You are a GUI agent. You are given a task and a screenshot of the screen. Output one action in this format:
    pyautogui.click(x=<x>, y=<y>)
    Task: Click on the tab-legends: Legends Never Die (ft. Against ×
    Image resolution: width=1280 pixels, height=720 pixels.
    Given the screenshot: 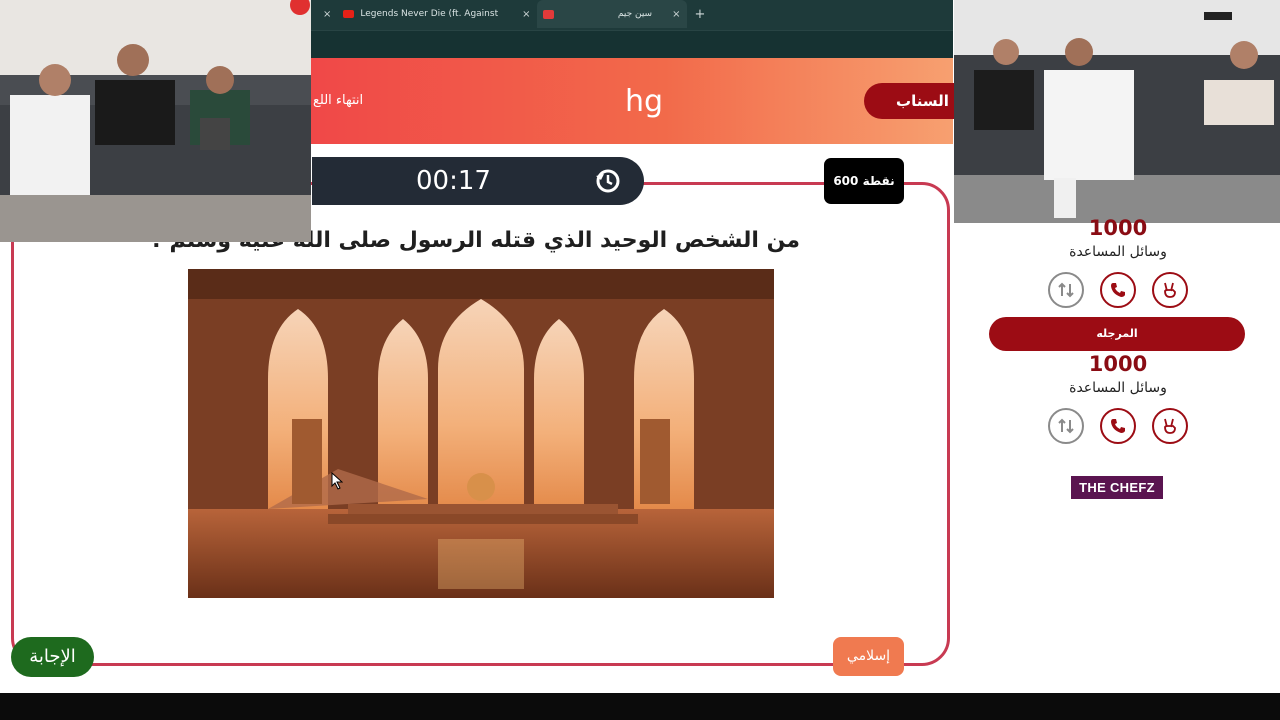 What is the action you would take?
    pyautogui.click(x=436, y=14)
    